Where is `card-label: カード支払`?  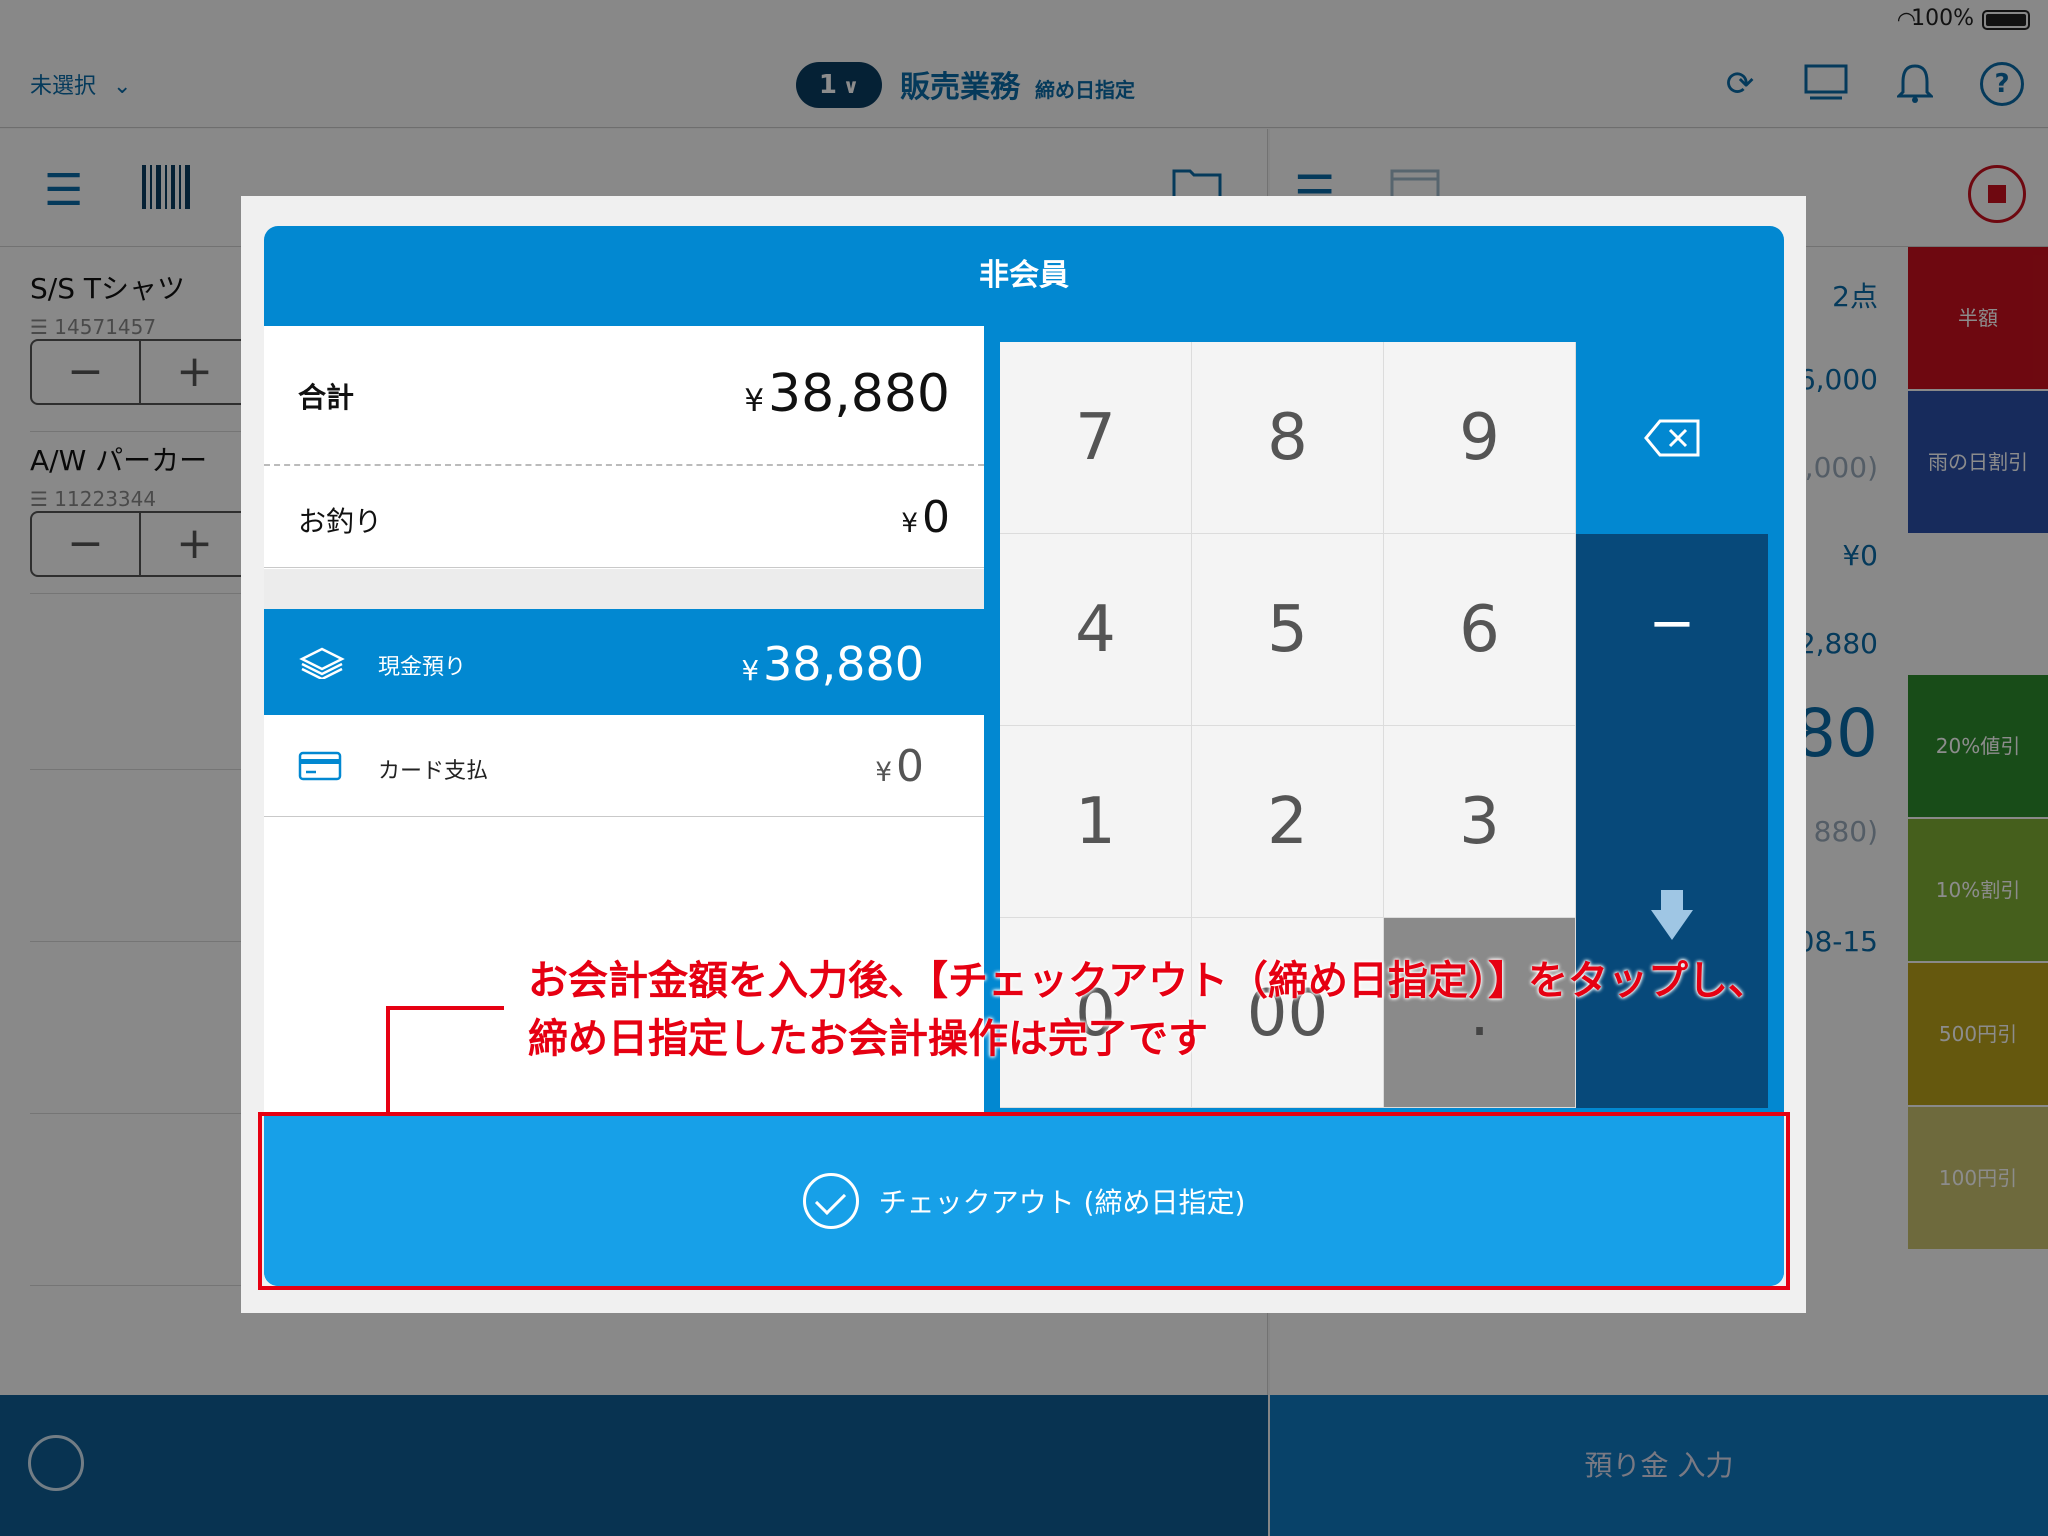 card-label: カード支払 is located at coordinates (433, 771).